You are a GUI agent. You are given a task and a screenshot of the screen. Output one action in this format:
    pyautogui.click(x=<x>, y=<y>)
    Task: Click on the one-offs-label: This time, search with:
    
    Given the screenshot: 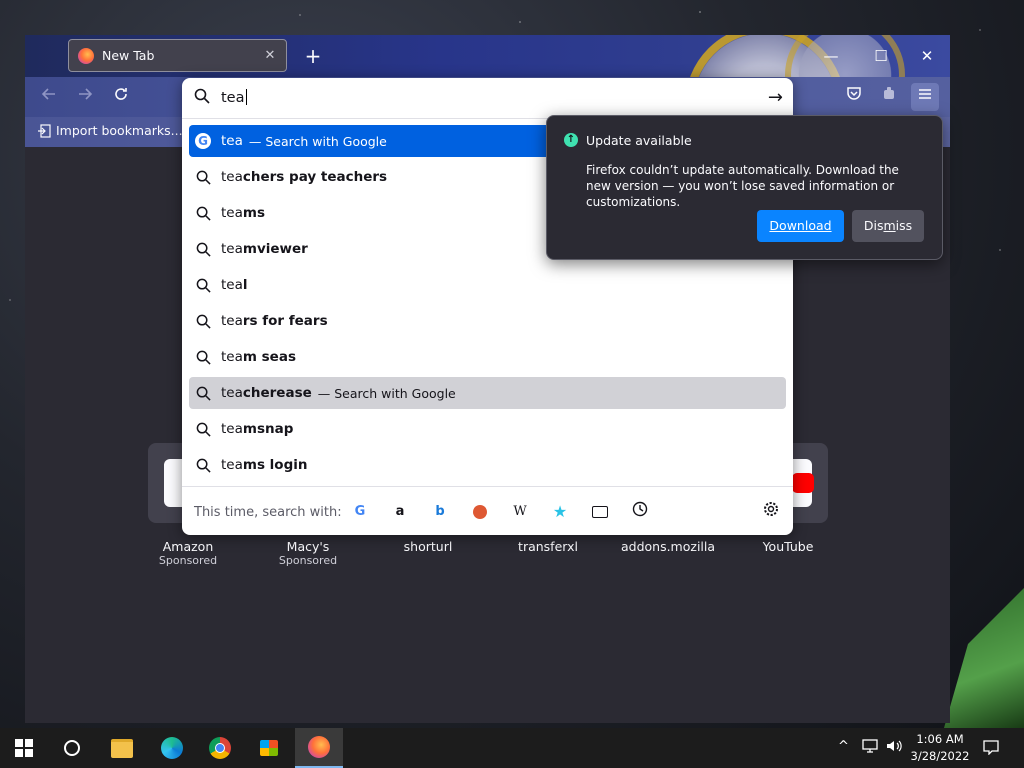 What is the action you would take?
    pyautogui.click(x=268, y=512)
    